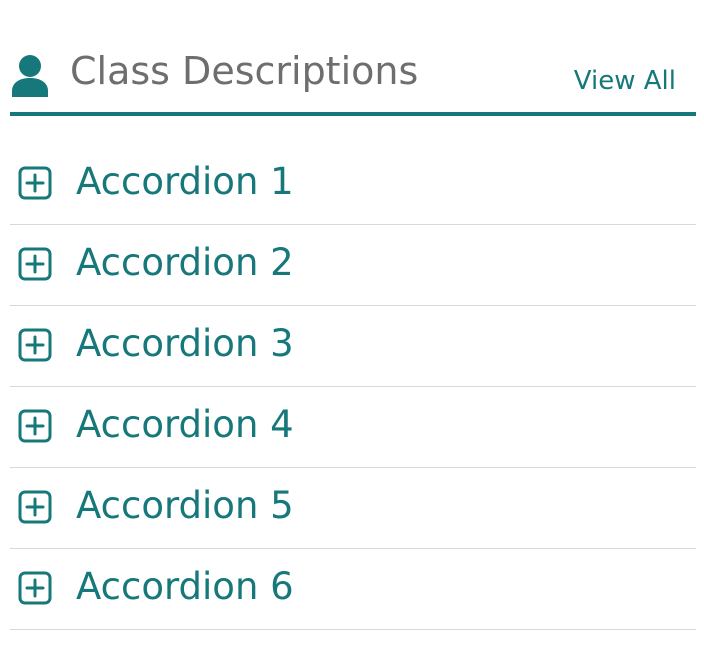  Describe the element at coordinates (185, 505) in the screenshot. I see `accordion-label: Accordion 5` at that location.